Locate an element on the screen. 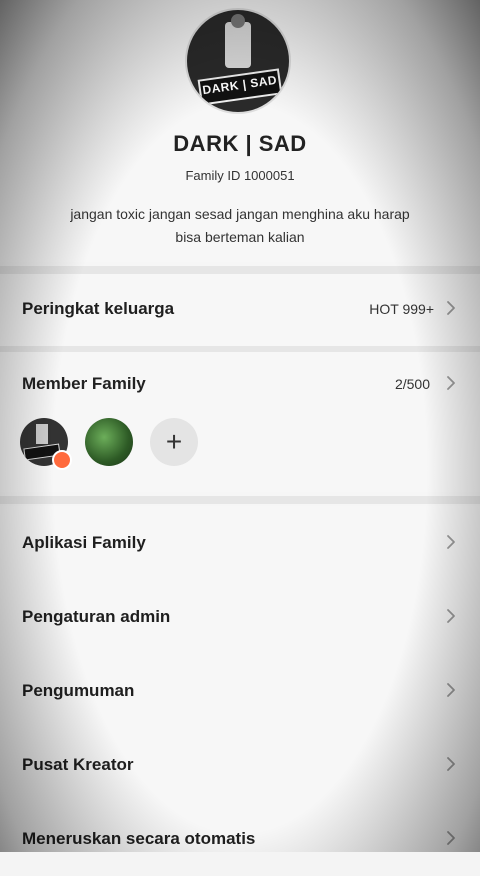  menu-item-meneruskan-otomatis: Meneruskan secara otomatis is located at coordinates (240, 839).